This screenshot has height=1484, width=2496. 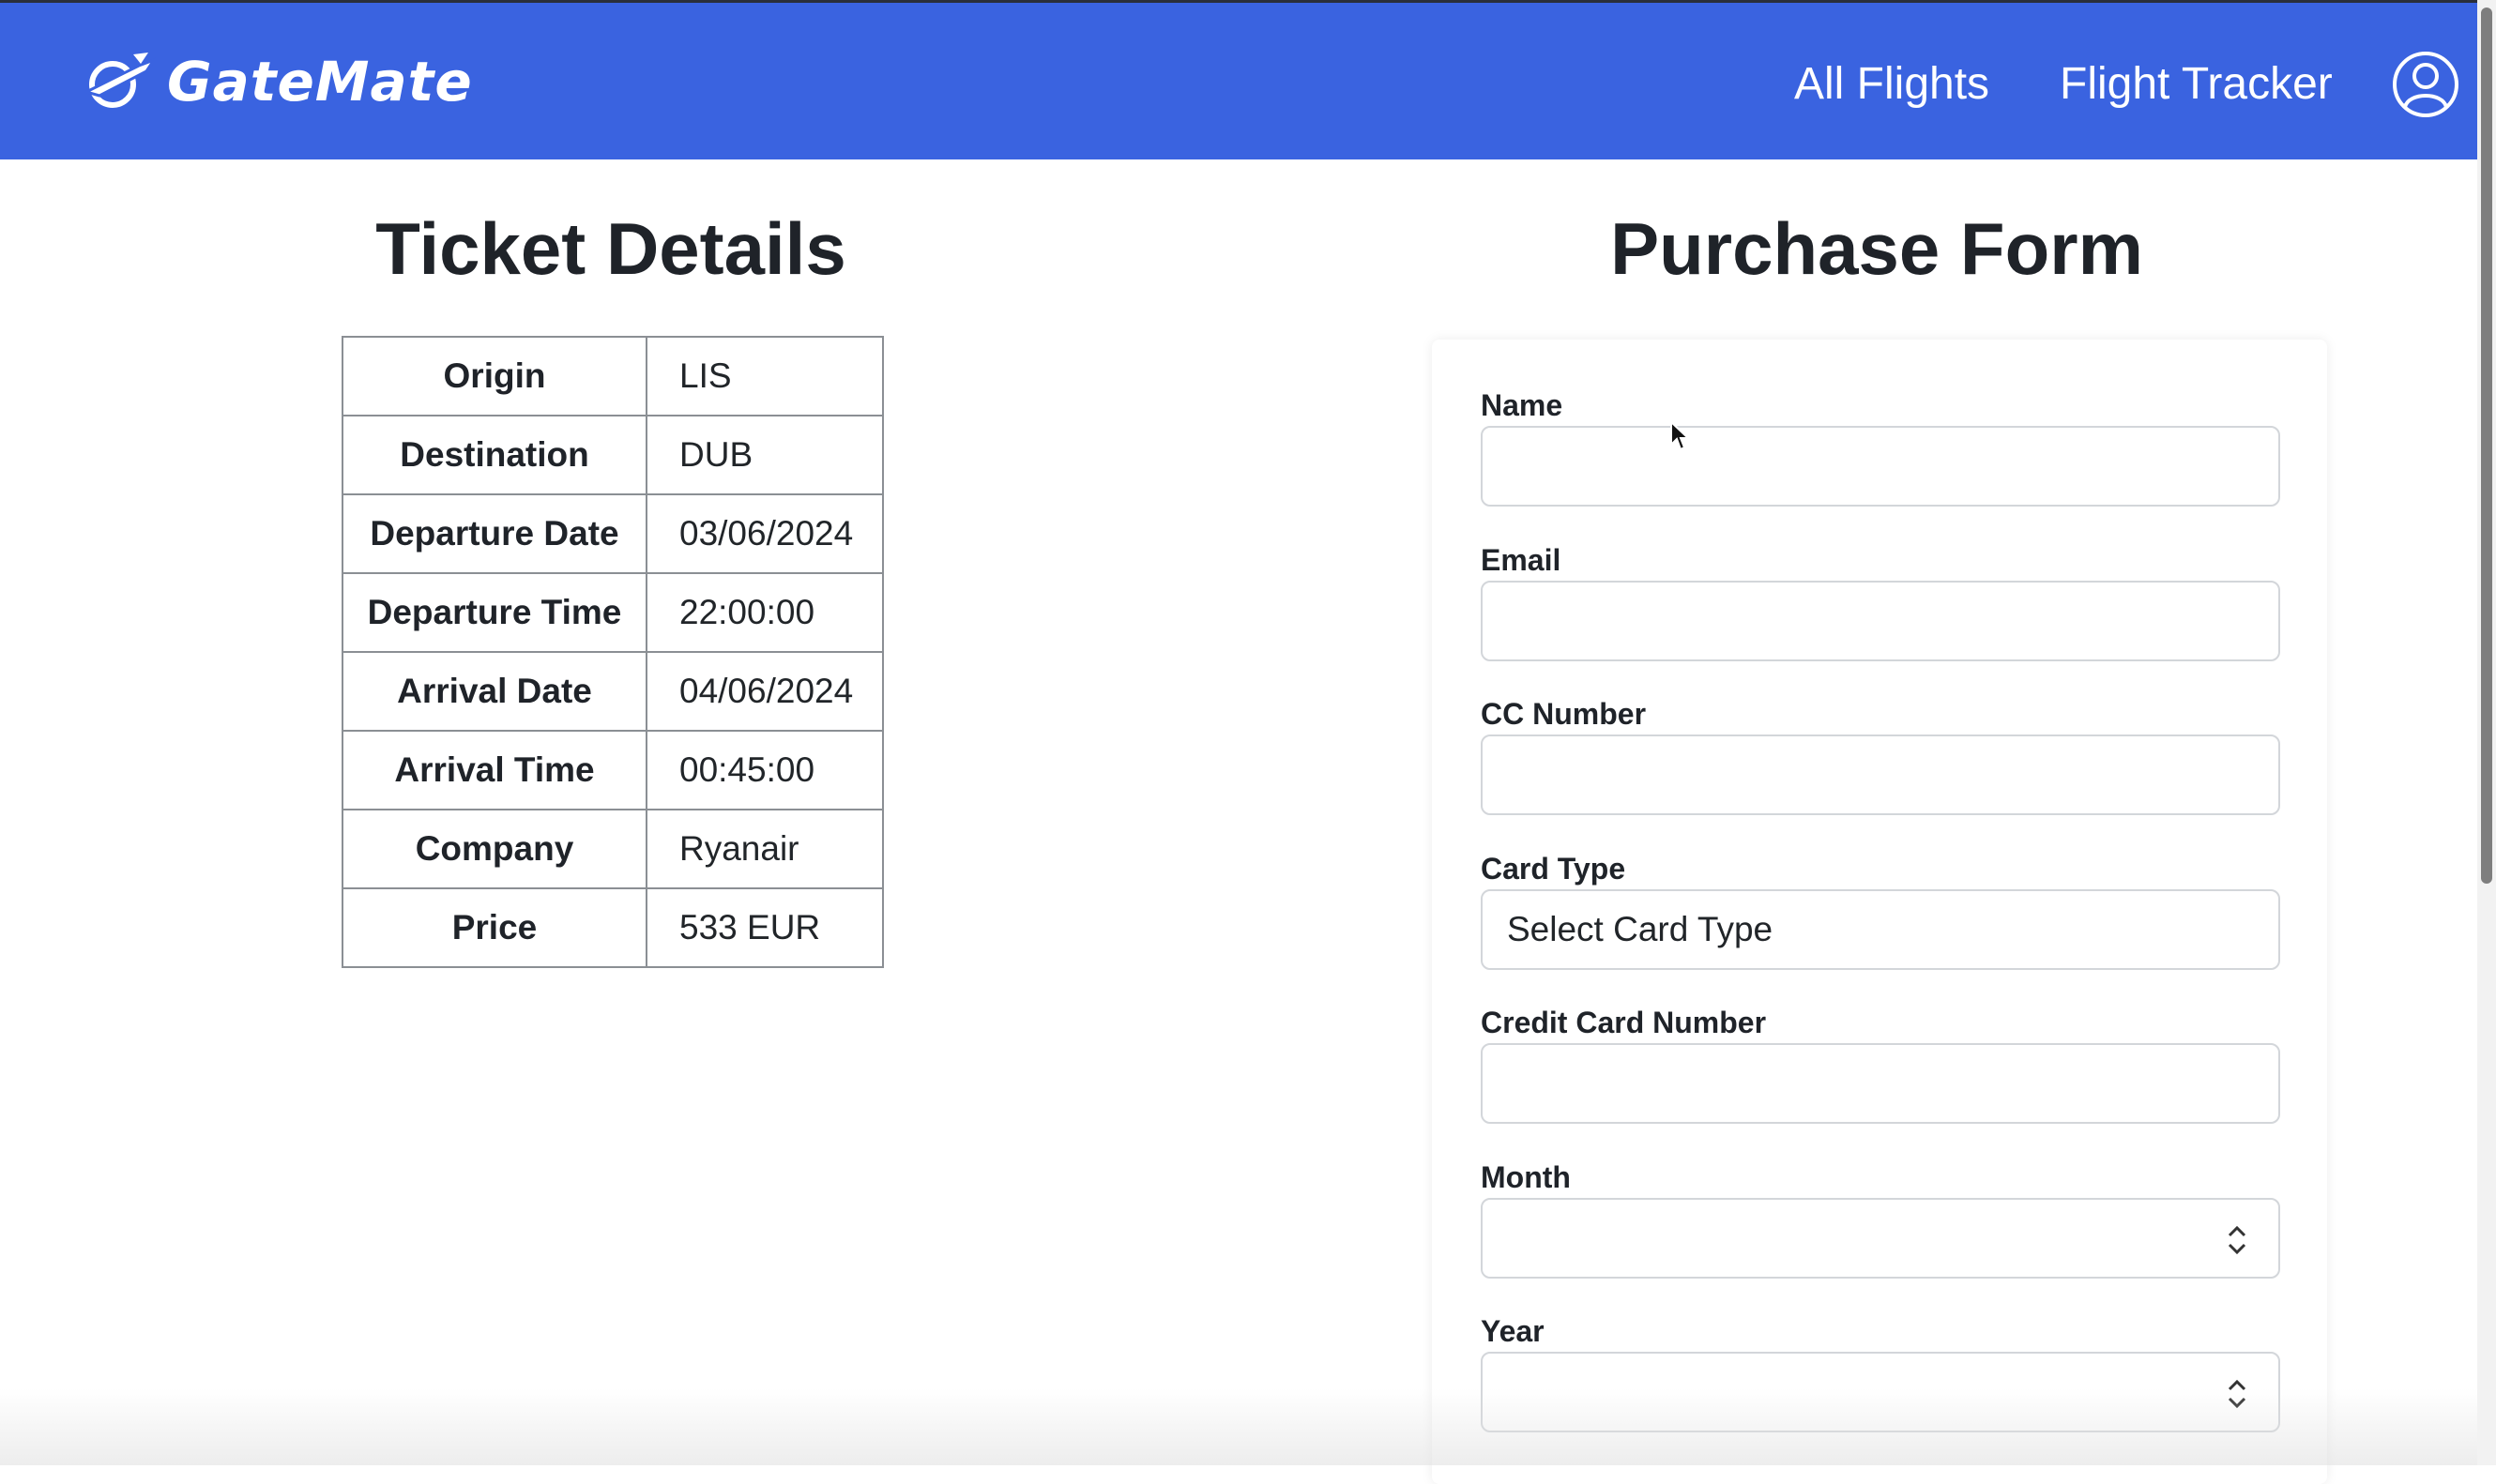 I want to click on brand-name: GateMate, so click(x=320, y=82).